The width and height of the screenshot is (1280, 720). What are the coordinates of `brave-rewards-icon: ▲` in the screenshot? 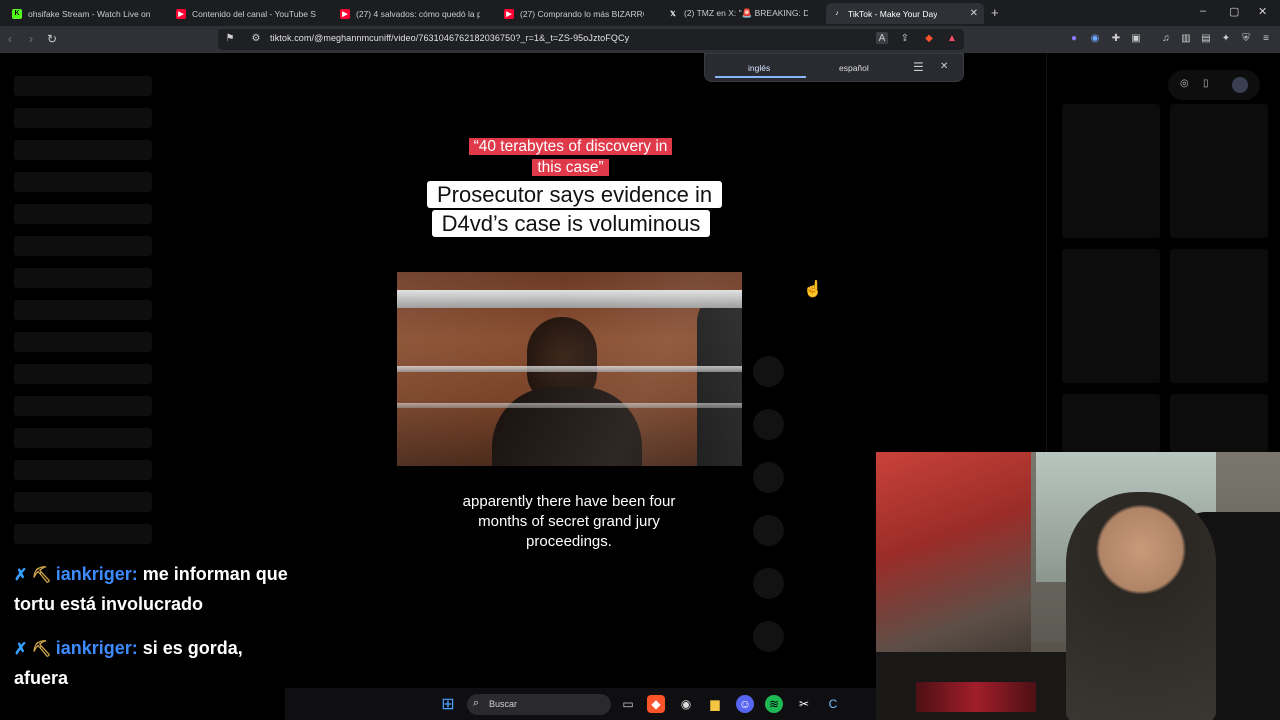 It's located at (952, 38).